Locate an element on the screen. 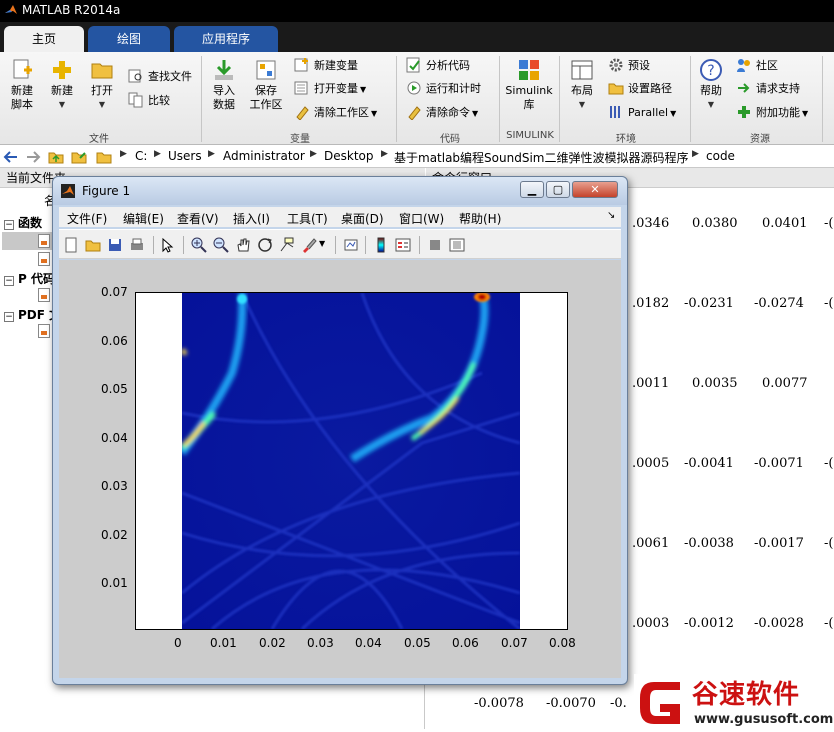  tab-apps: 应用程序 is located at coordinates (226, 39).